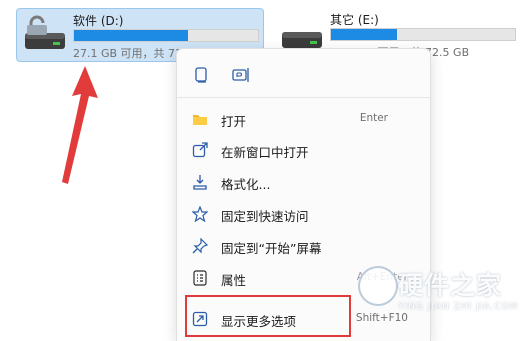 Image resolution: width=520 pixels, height=341 pixels. What do you see at coordinates (200, 214) in the screenshot?
I see `star-icon` at bounding box center [200, 214].